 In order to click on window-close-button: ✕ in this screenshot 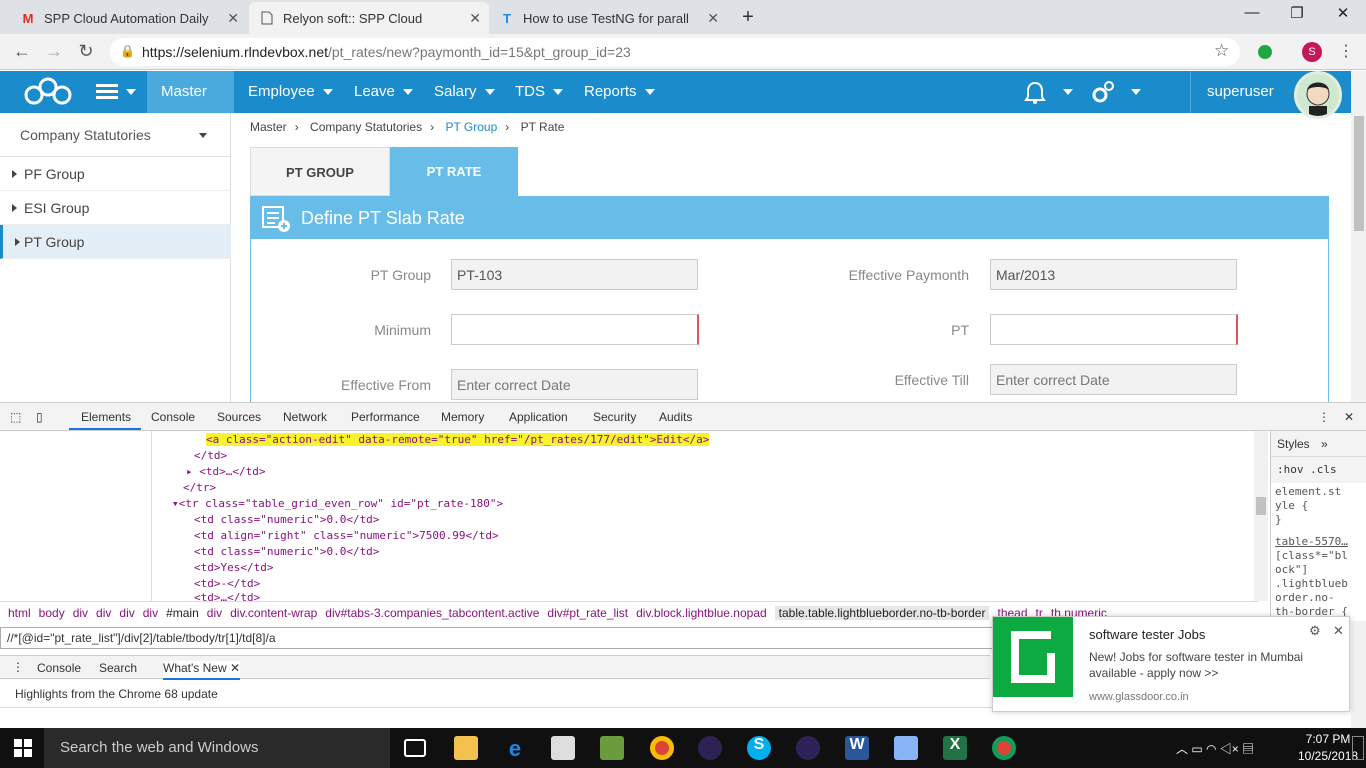, I will do `click(1343, 16)`.